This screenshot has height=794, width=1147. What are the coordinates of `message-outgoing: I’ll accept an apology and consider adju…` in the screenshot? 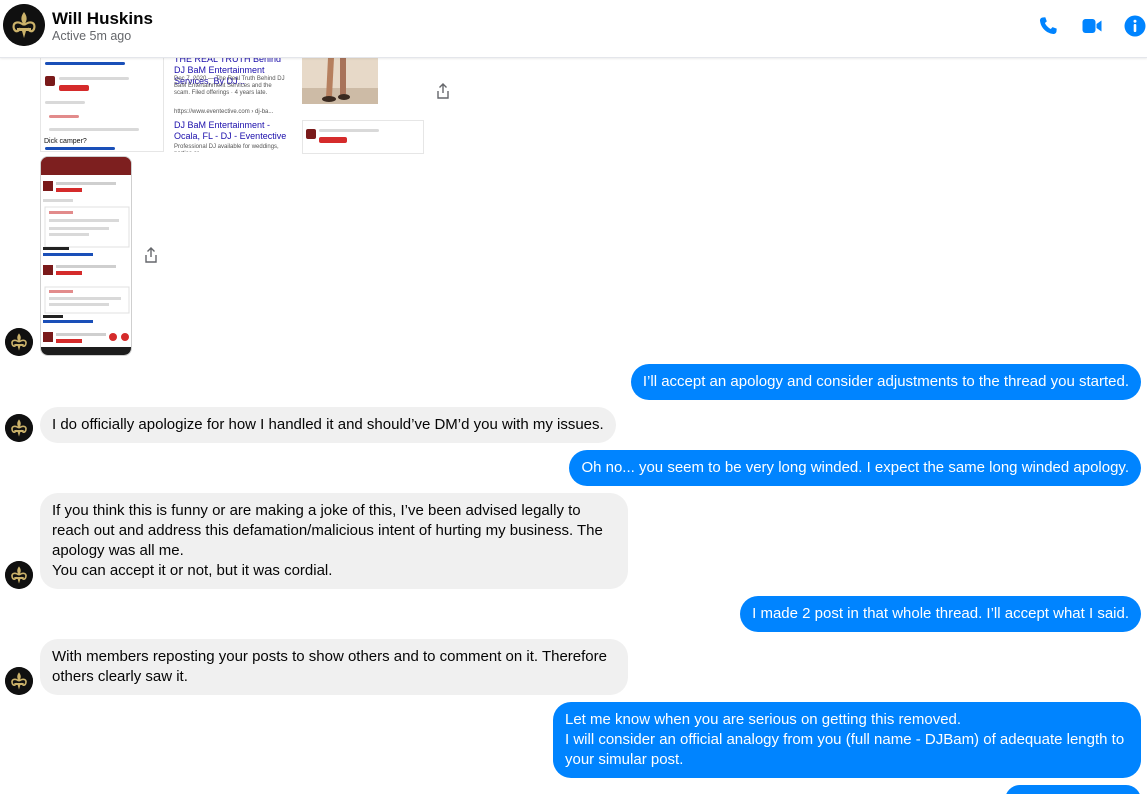 It's located at (885, 382).